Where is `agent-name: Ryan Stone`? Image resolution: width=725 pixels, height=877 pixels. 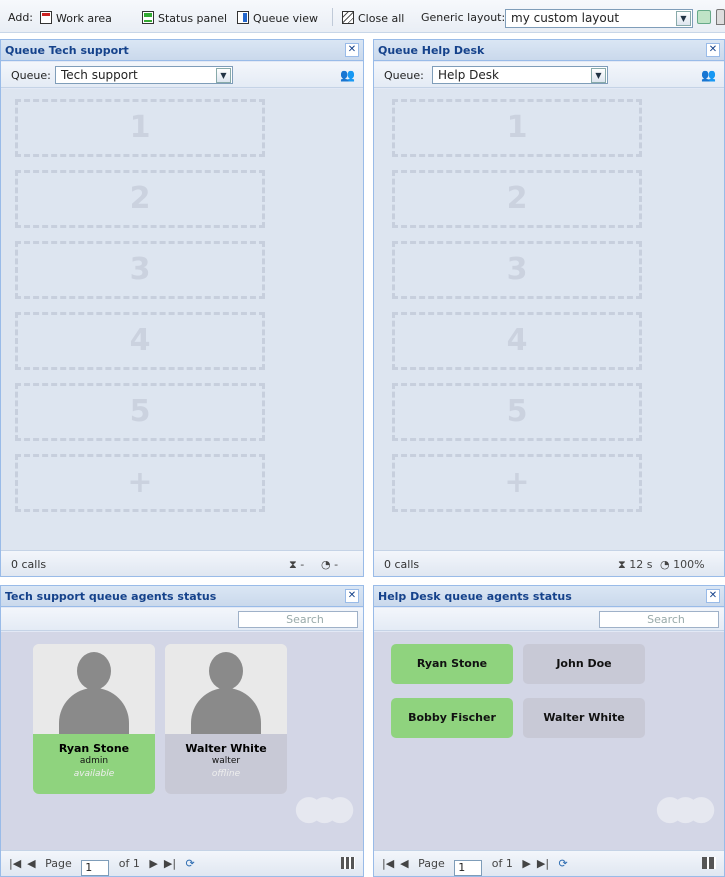
agent-name: Ryan Stone is located at coordinates (94, 748).